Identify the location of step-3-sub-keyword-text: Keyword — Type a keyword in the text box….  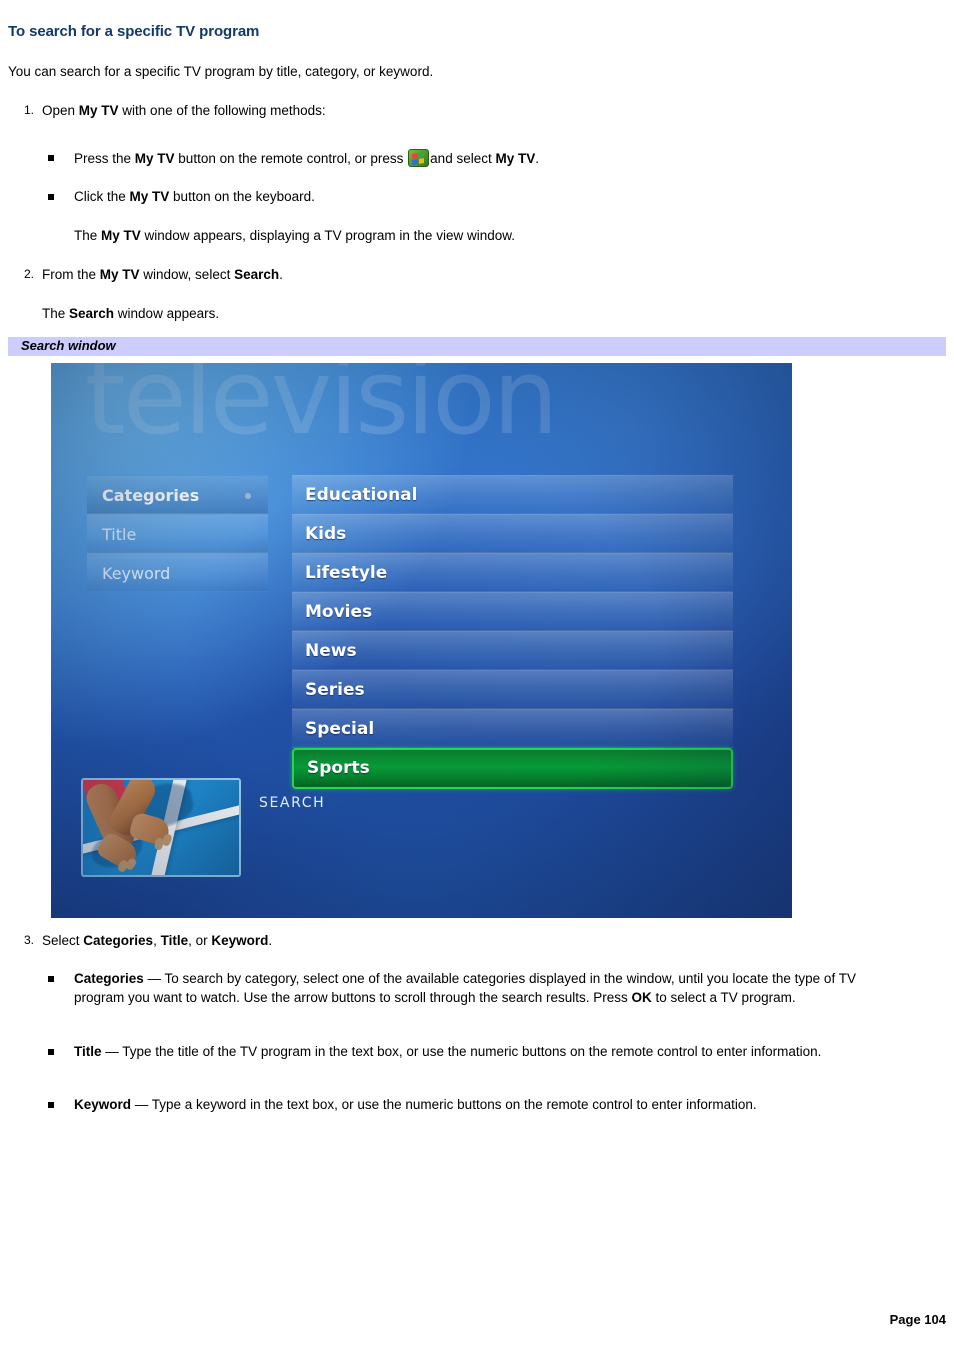
(477, 1105).